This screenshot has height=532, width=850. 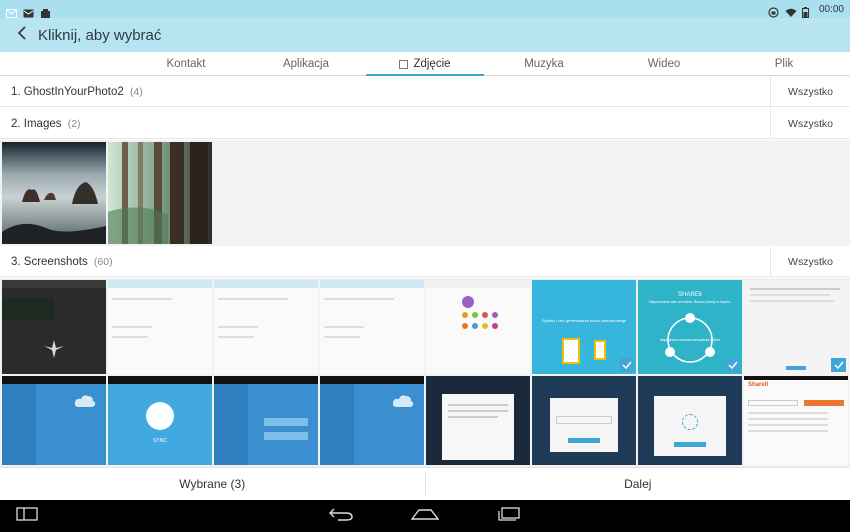 I want to click on web-logo: ShareIt, so click(x=758, y=385).